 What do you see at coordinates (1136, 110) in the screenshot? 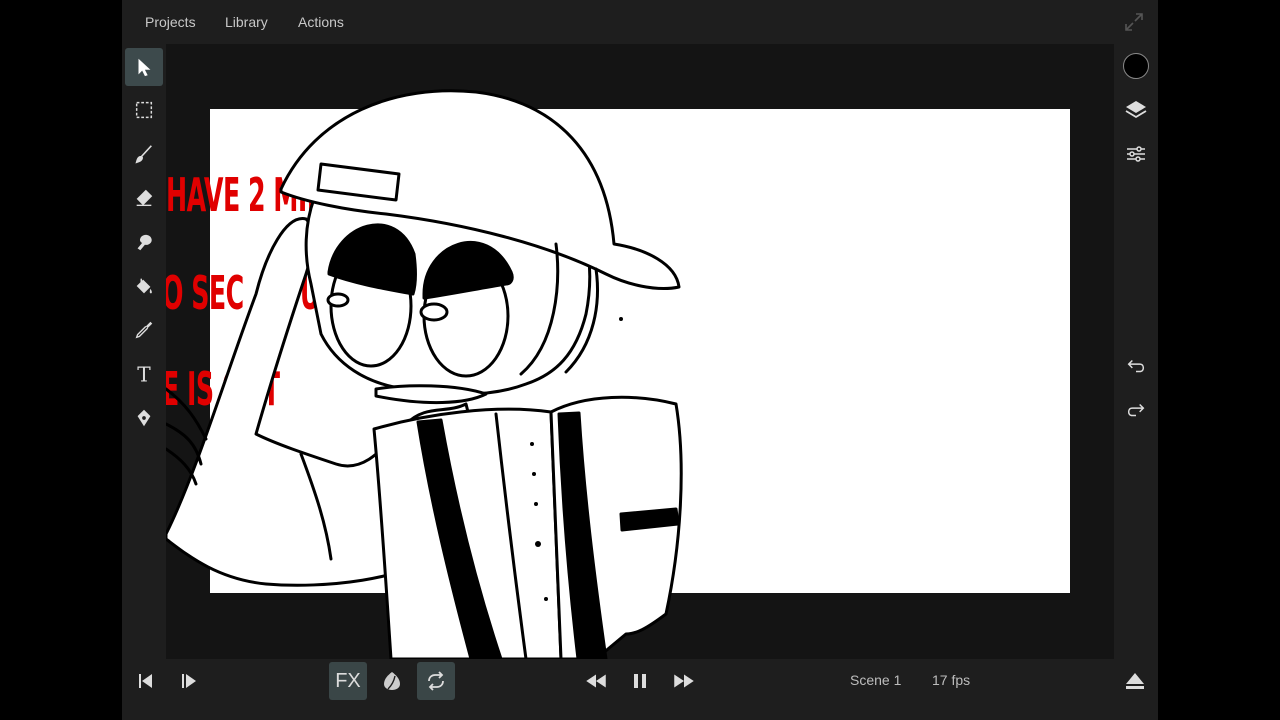
I see `layers-icon` at bounding box center [1136, 110].